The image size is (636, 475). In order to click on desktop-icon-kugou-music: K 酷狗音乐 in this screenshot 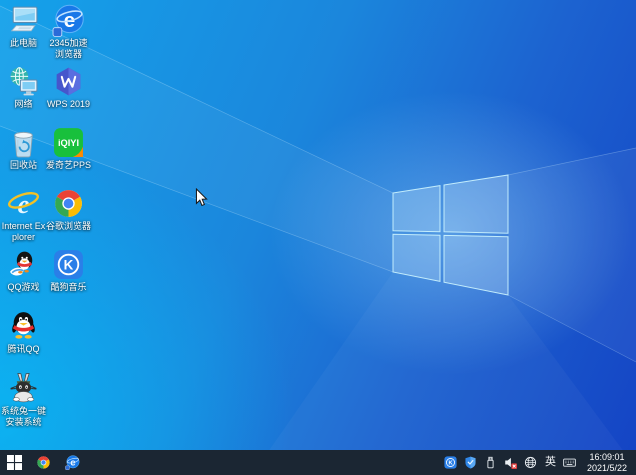, I will do `click(68, 270)`.